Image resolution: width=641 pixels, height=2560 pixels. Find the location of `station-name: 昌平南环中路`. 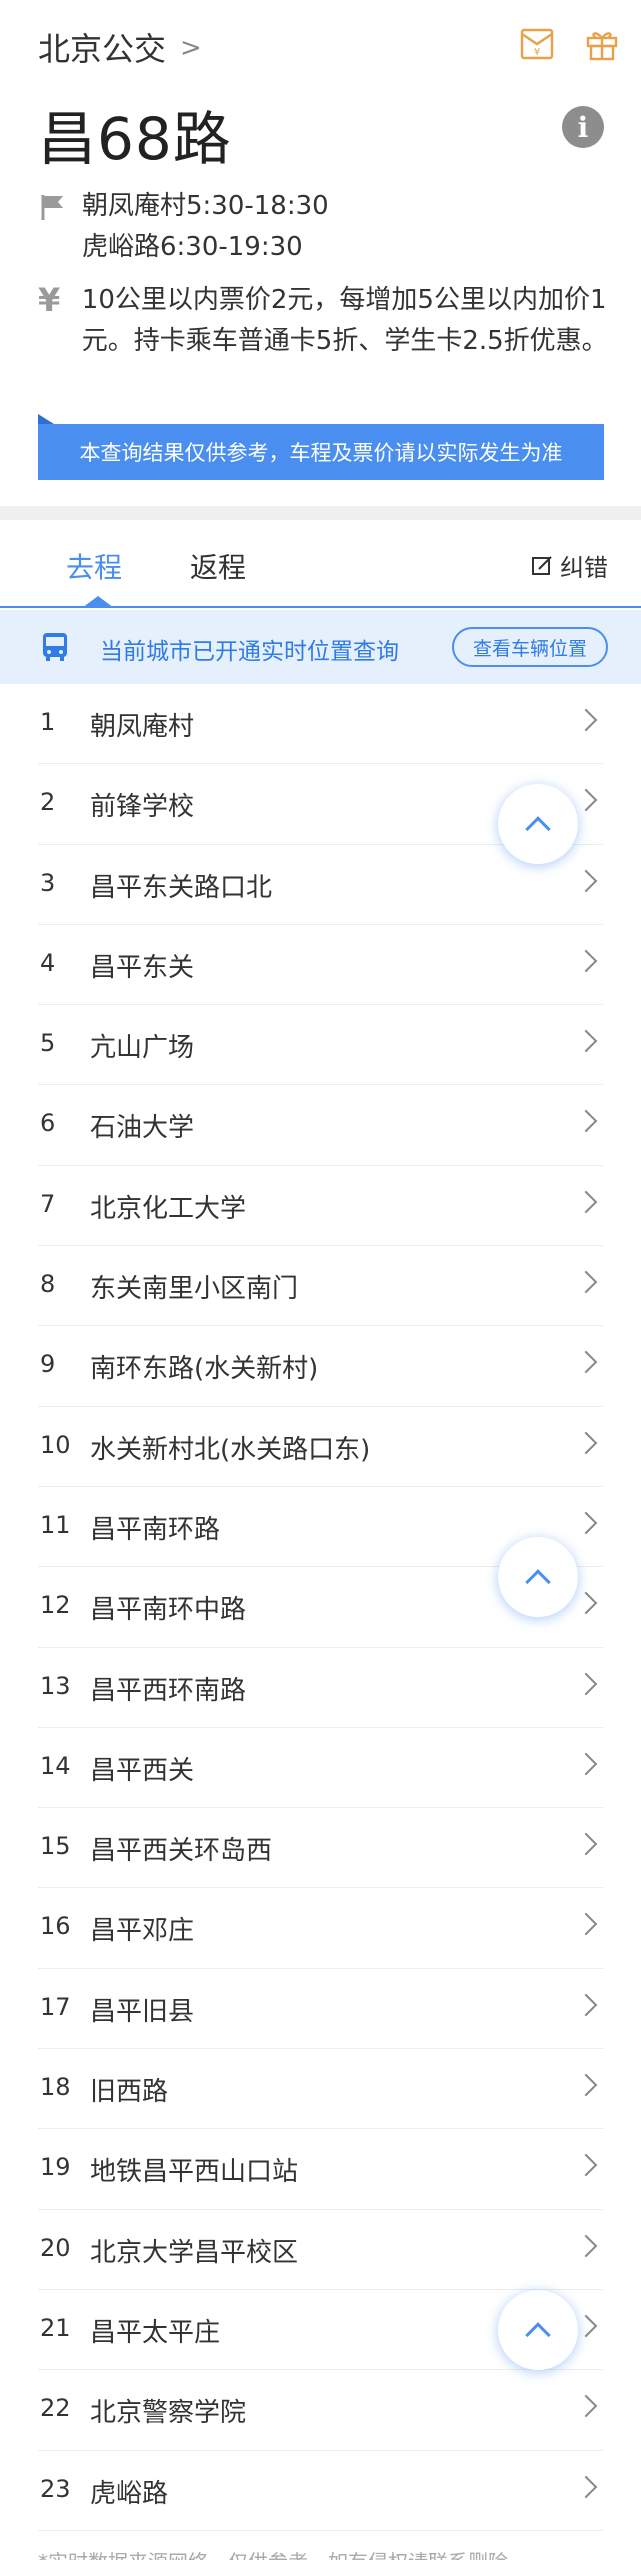

station-name: 昌平南环中路 is located at coordinates (168, 1610).